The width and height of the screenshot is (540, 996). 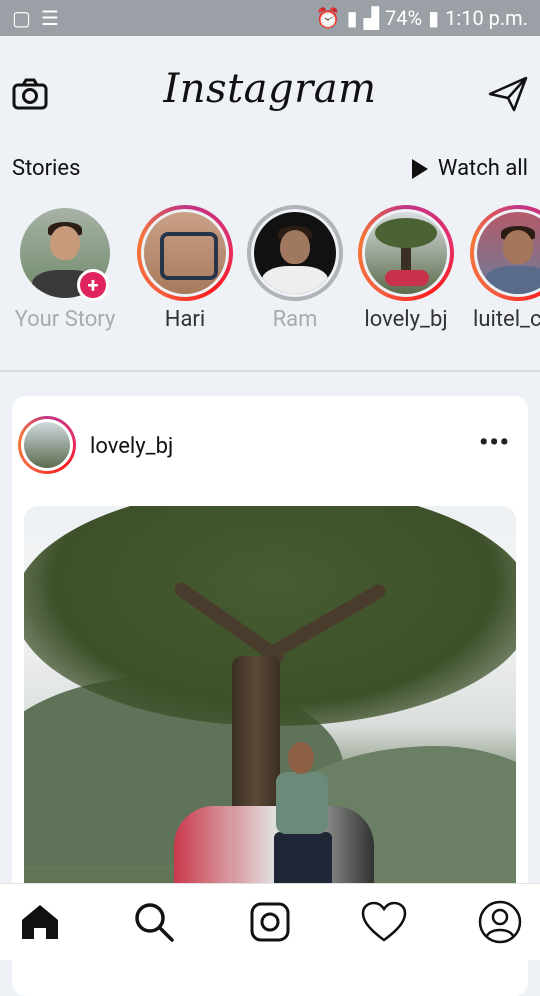 What do you see at coordinates (131, 446) in the screenshot?
I see `post-username: lovely_bj` at bounding box center [131, 446].